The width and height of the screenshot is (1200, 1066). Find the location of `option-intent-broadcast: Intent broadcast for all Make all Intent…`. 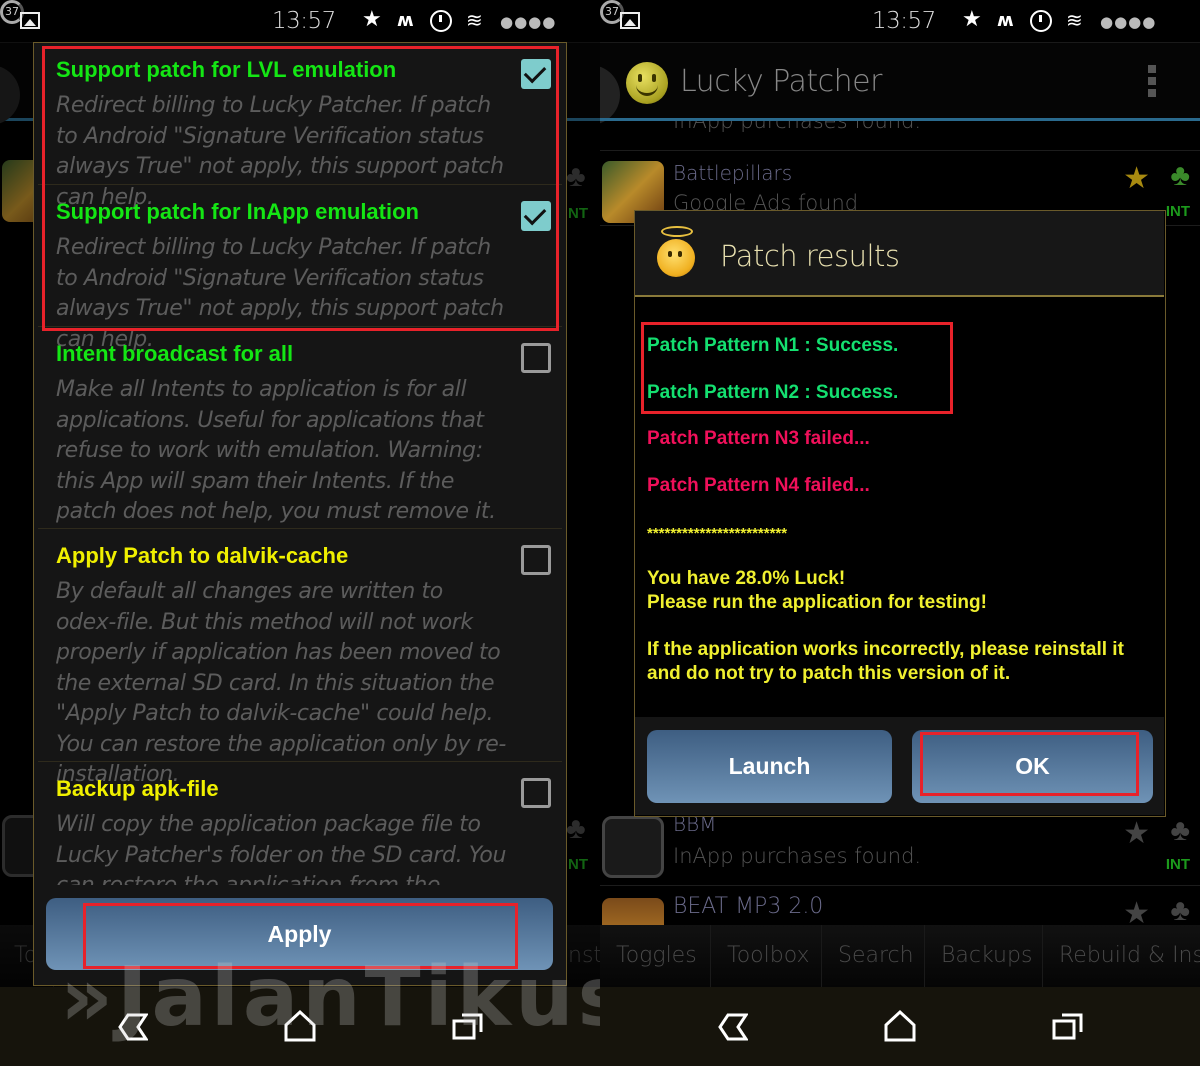

option-intent-broadcast: Intent broadcast for all Make all Intent… is located at coordinates (300, 428).